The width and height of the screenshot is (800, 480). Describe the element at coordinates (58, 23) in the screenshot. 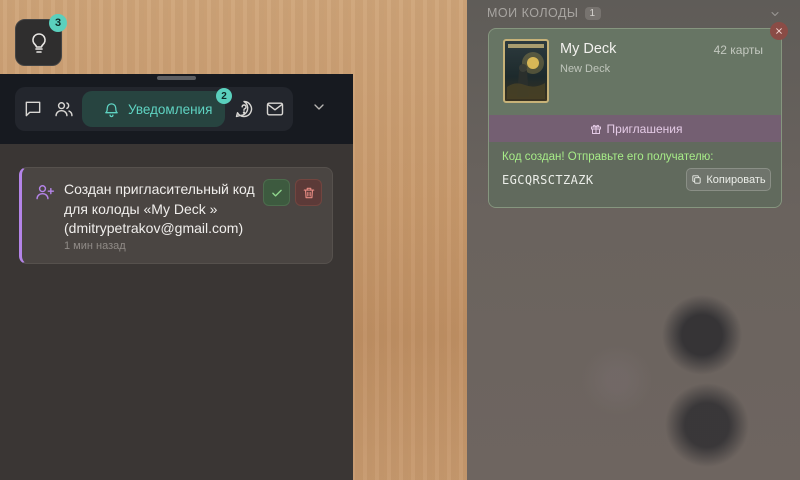

I see `hint-badge: 3` at that location.